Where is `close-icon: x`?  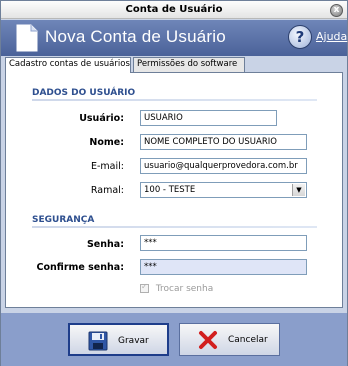 close-icon: x is located at coordinates (336, 10).